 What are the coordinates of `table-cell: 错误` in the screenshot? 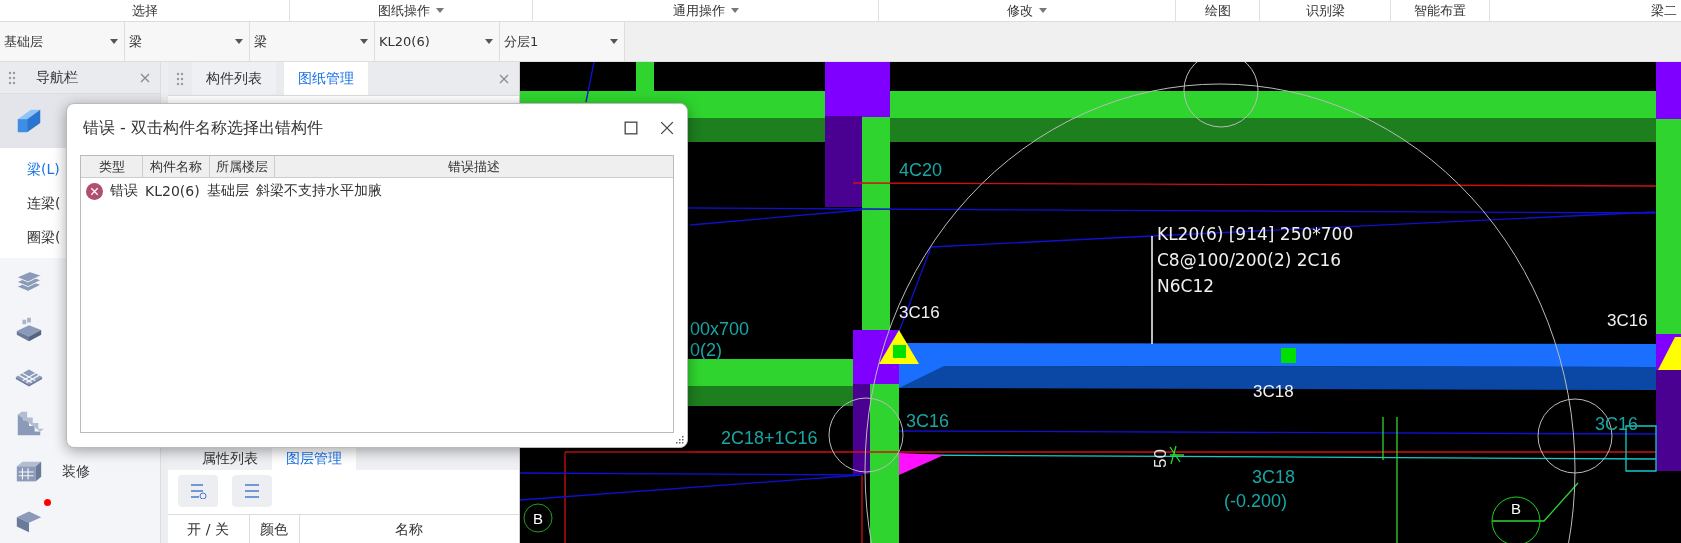 It's located at (124, 191).